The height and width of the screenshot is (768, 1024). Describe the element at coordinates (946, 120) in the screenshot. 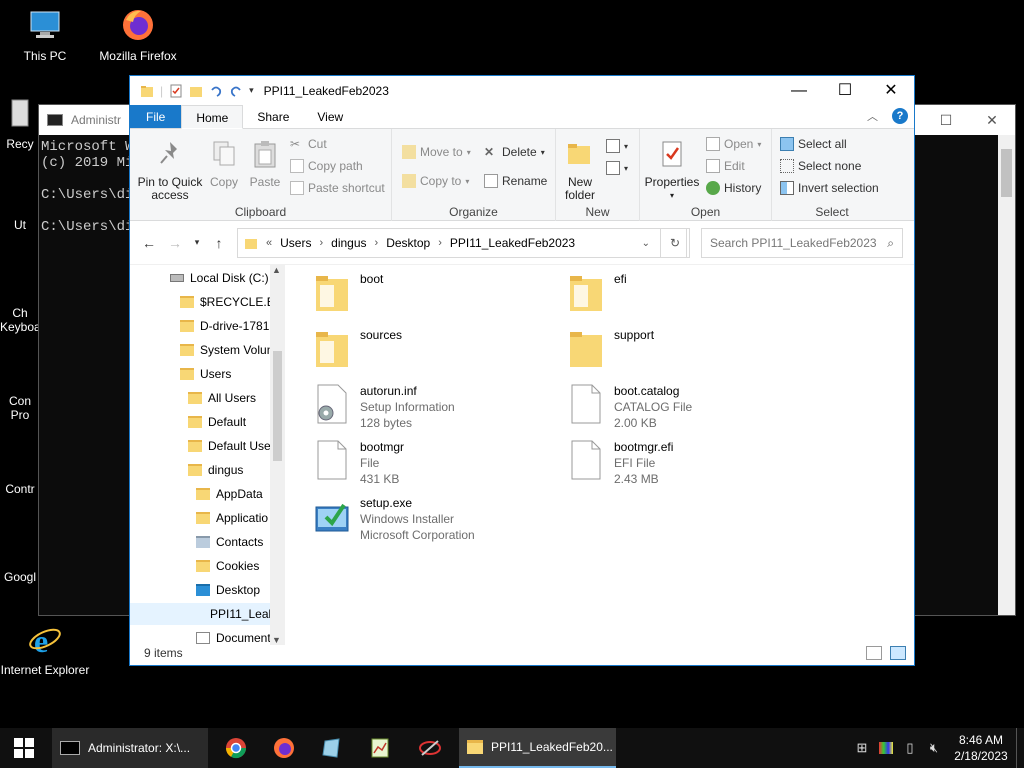

I see `console-maximize-button: ☐` at that location.